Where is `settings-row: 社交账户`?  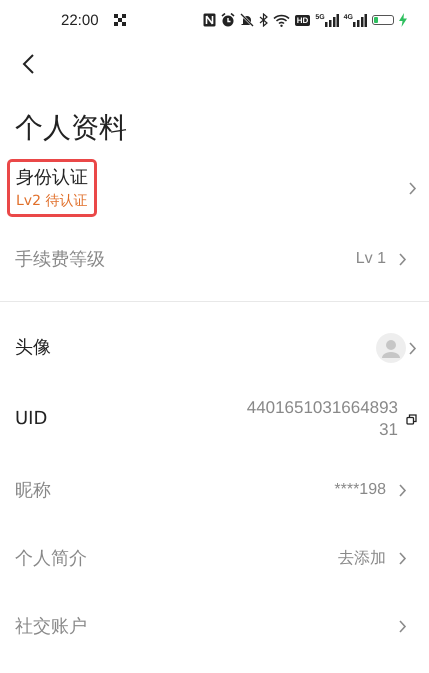
settings-row: 社交账户 is located at coordinates (209, 626).